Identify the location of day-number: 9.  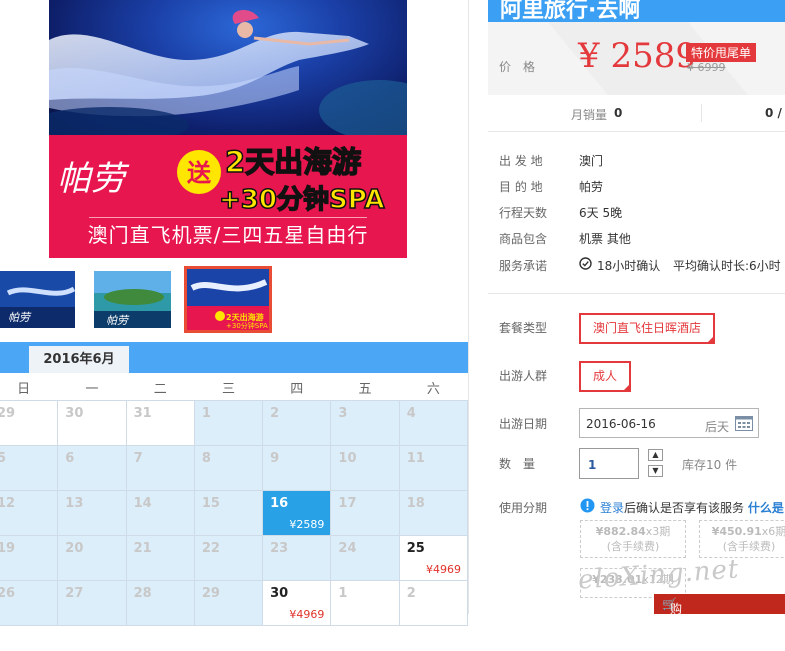
(275, 458).